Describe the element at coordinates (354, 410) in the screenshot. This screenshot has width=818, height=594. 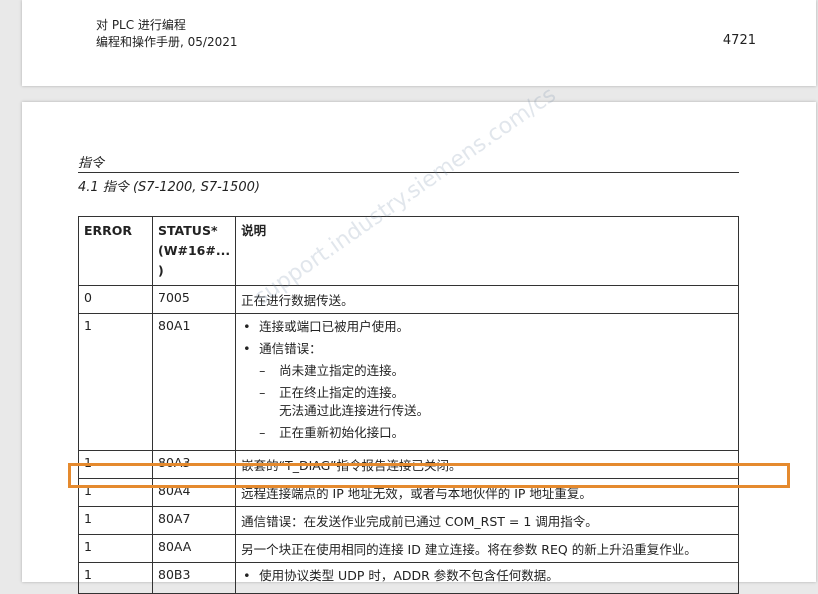
I see `dash-line: 无法通过此连接进行传送。` at that location.